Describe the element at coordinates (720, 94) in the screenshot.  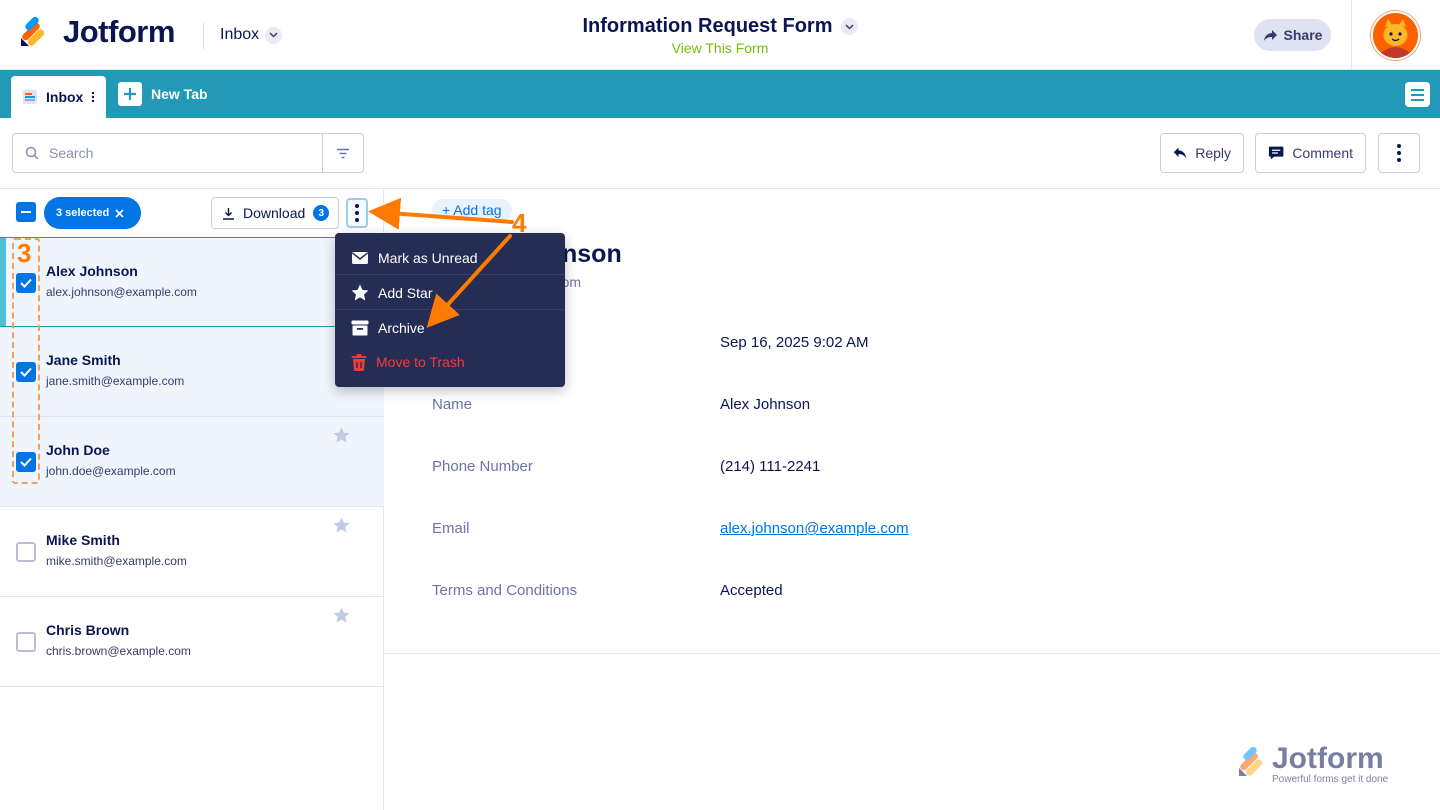
I see `tab-bar: Inbox New Tab` at that location.